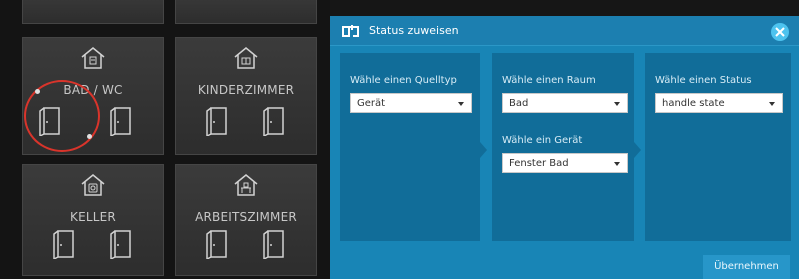 Image resolution: width=799 pixels, height=279 pixels. What do you see at coordinates (539, 163) in the screenshot?
I see `select-value: Fenster Bad` at bounding box center [539, 163].